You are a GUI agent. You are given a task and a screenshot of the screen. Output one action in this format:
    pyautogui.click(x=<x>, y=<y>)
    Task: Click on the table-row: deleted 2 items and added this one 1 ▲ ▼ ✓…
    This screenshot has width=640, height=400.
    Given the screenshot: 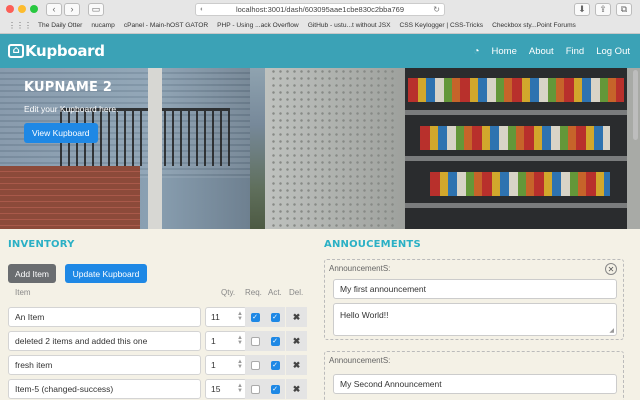 What is the action you would take?
    pyautogui.click(x=157, y=341)
    